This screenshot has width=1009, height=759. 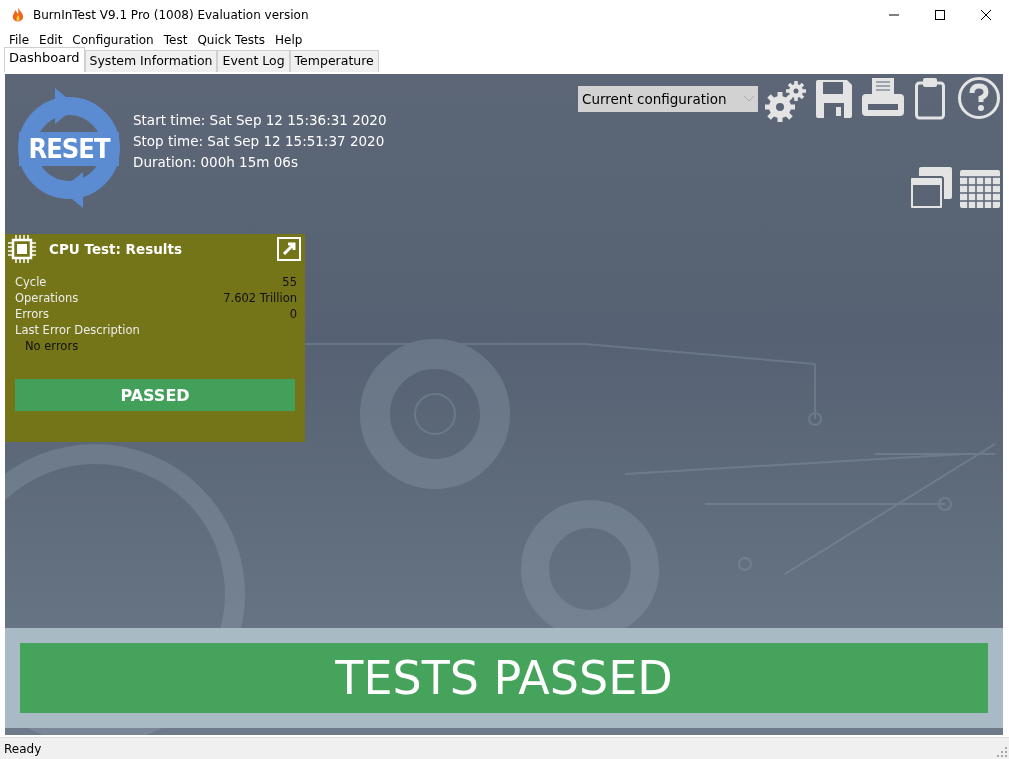 I want to click on configuration-dropdown: Current configuration, so click(x=668, y=99).